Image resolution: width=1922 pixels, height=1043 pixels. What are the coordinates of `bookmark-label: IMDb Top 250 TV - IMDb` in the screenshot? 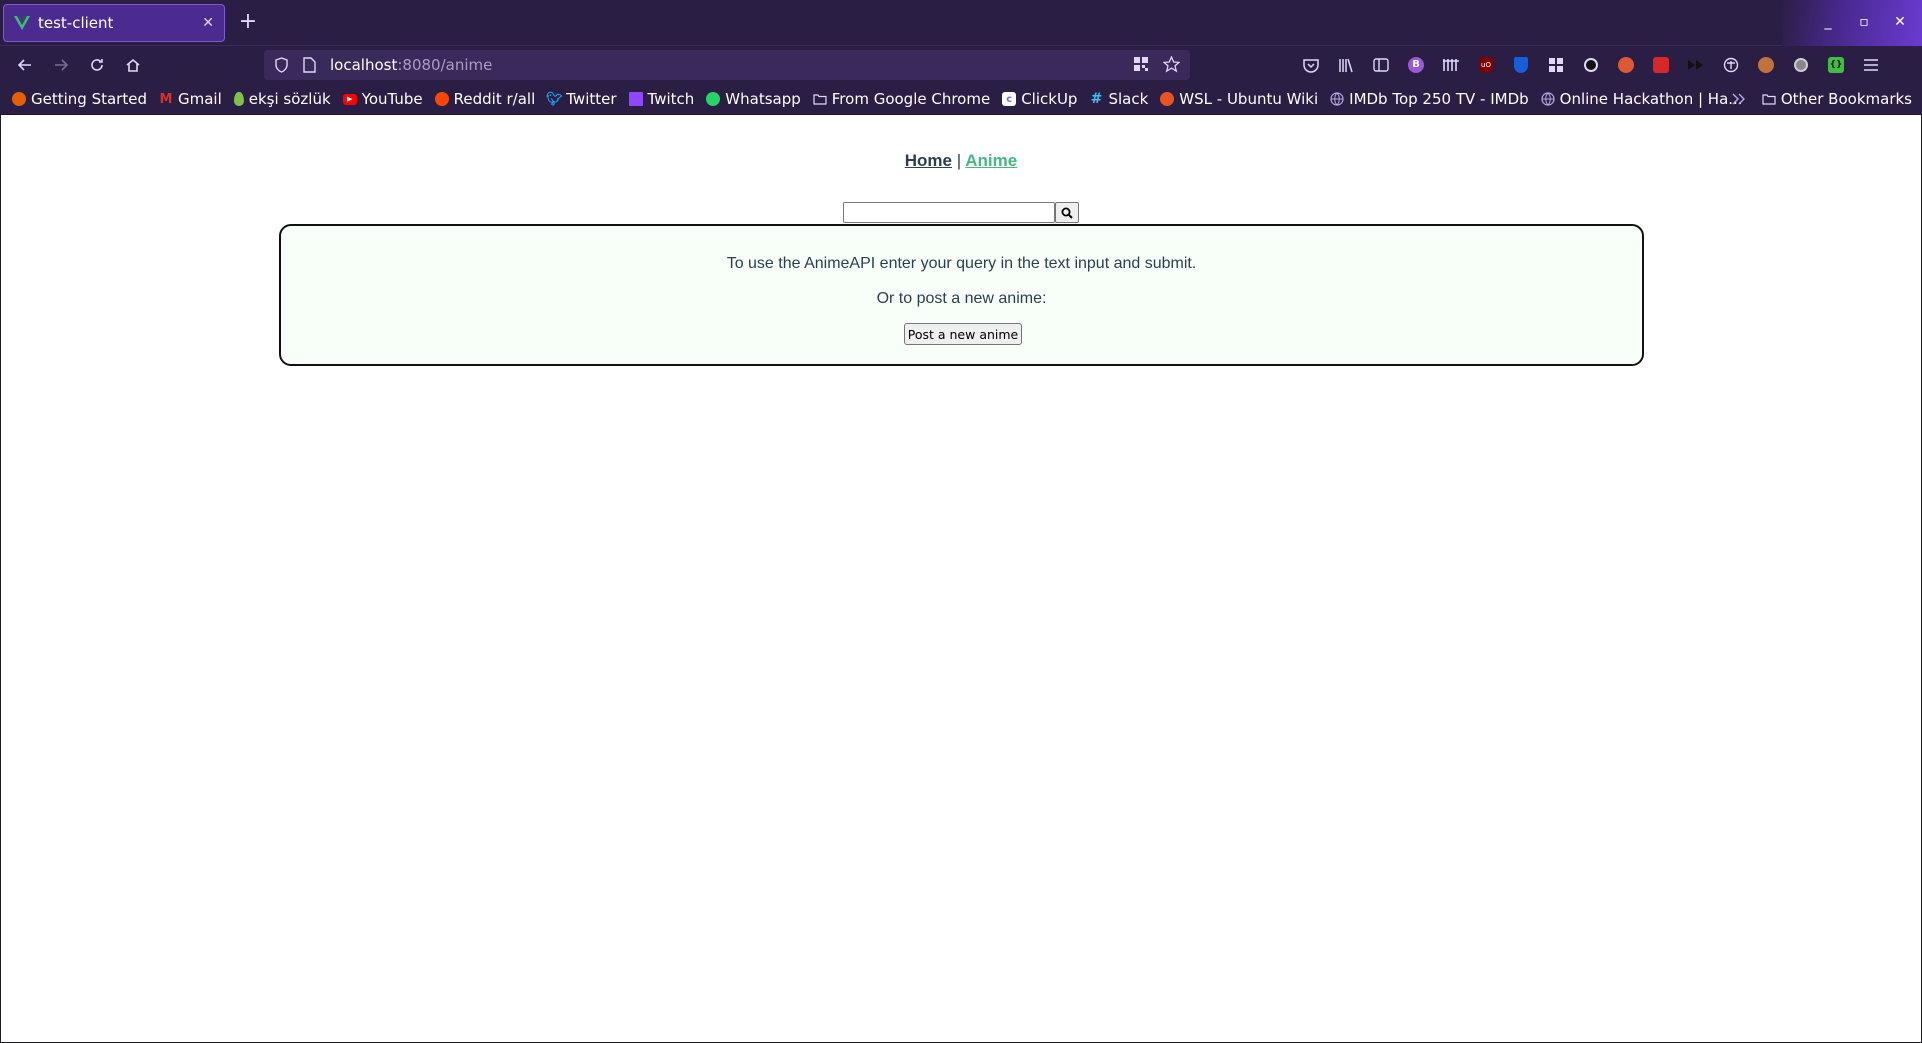 It's located at (1439, 99).